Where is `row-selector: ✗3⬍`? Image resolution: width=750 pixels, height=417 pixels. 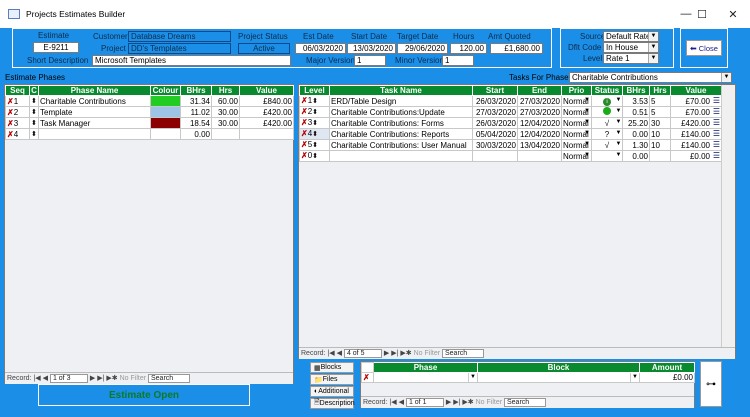
row-selector: ✗3⬍ is located at coordinates (314, 123).